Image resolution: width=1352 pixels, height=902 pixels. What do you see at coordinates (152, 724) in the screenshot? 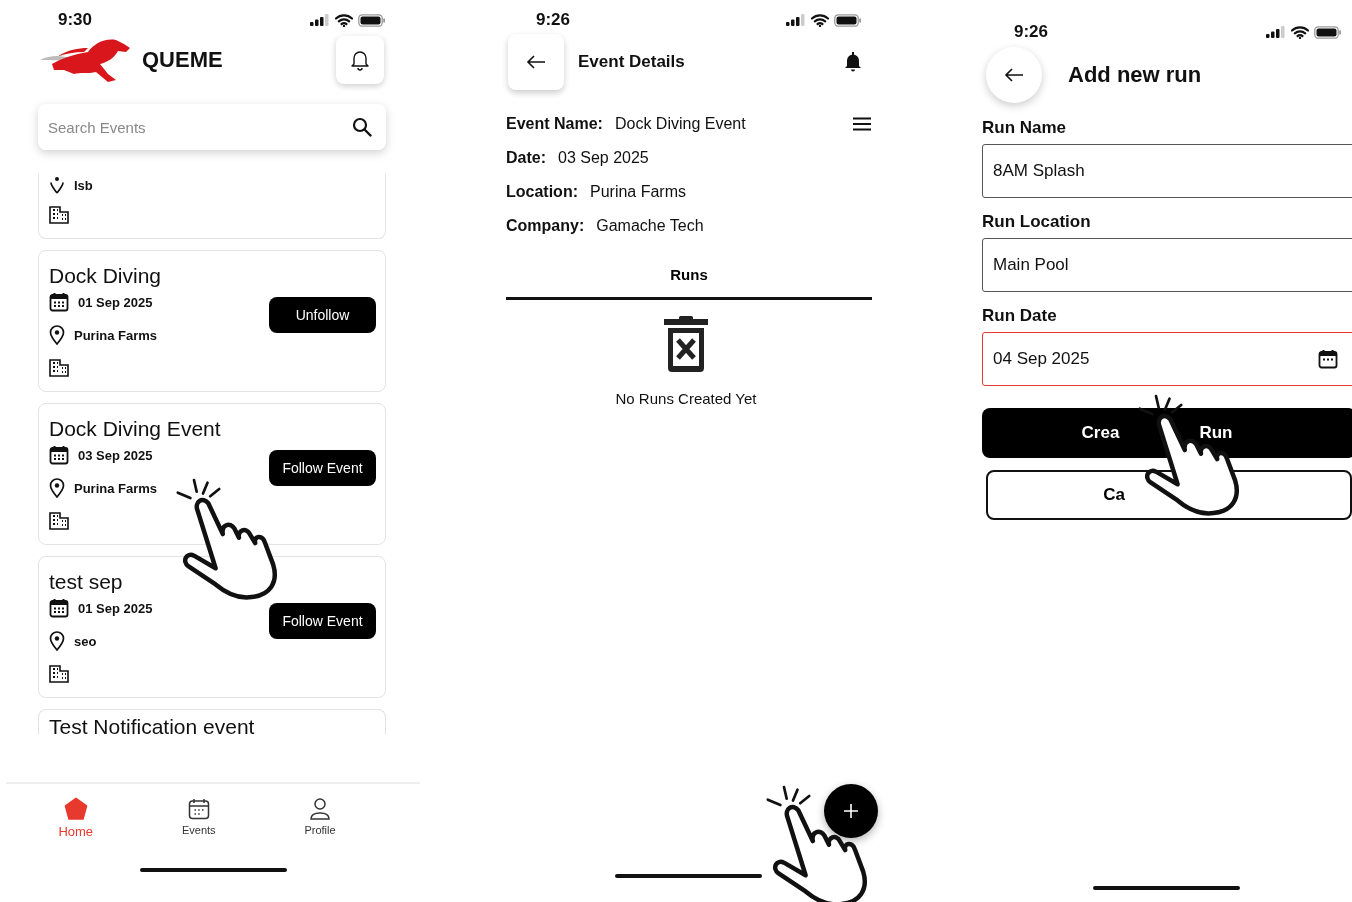
I see `event-title: Test Notification event` at bounding box center [152, 724].